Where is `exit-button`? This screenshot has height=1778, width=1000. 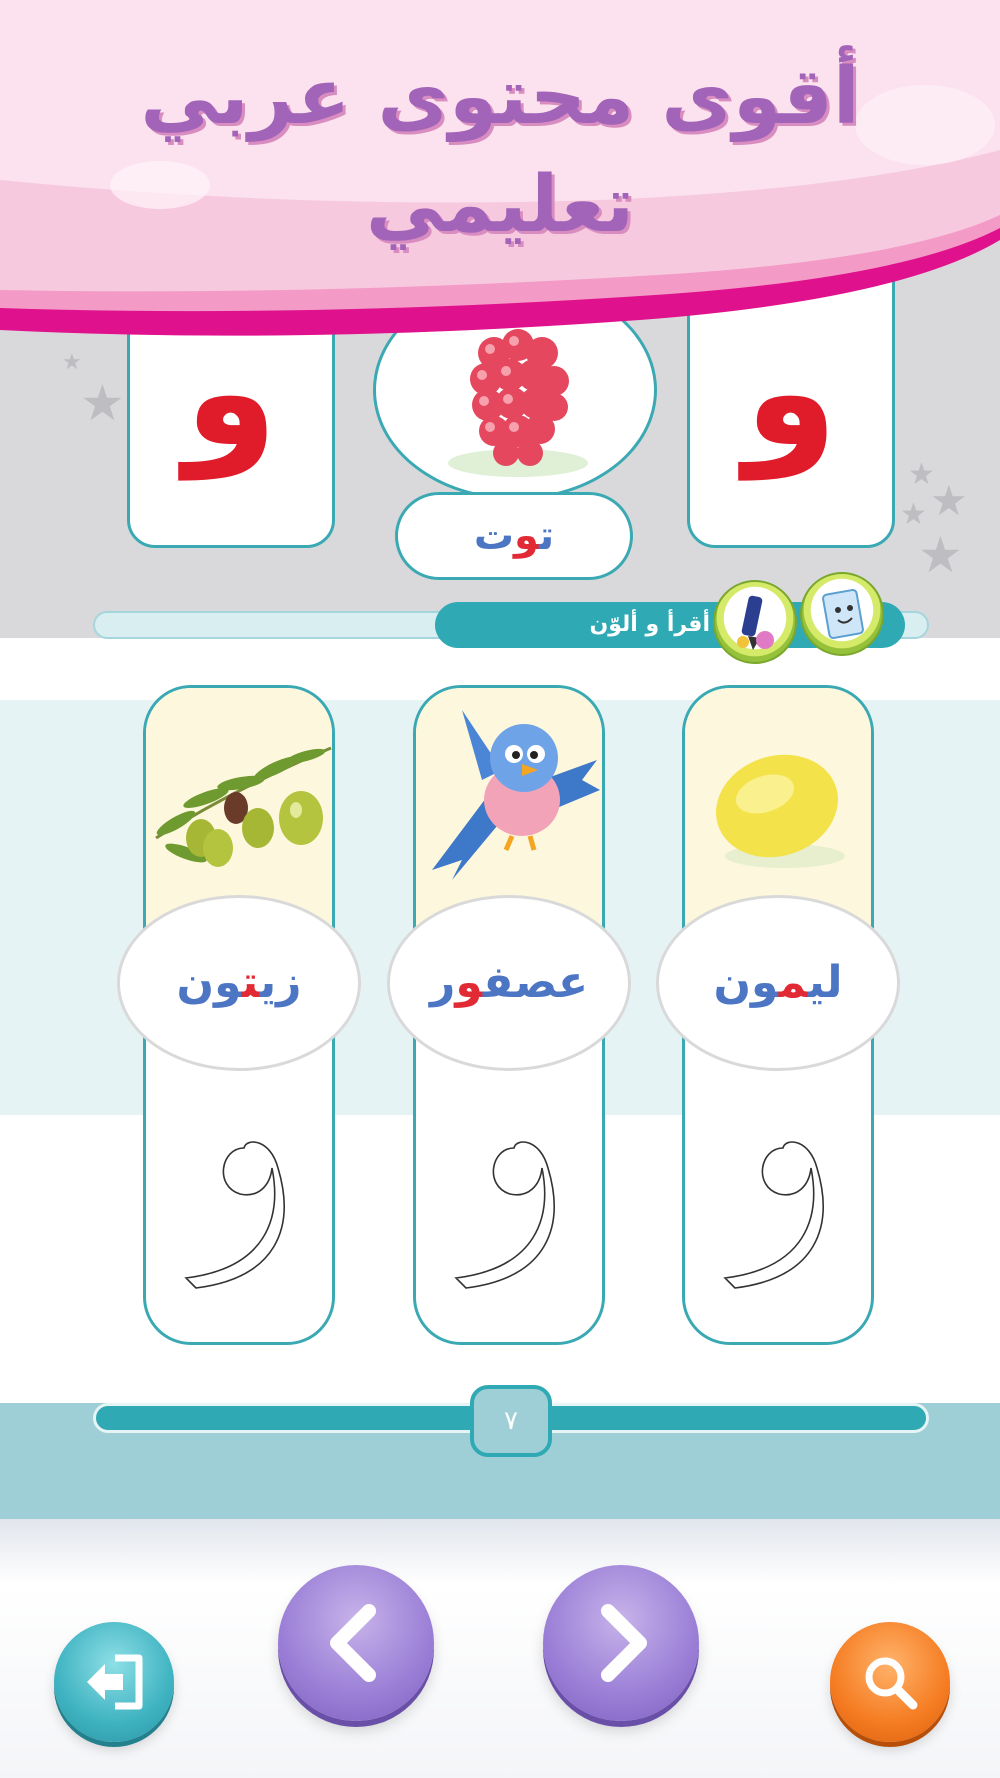 exit-button is located at coordinates (114, 1682).